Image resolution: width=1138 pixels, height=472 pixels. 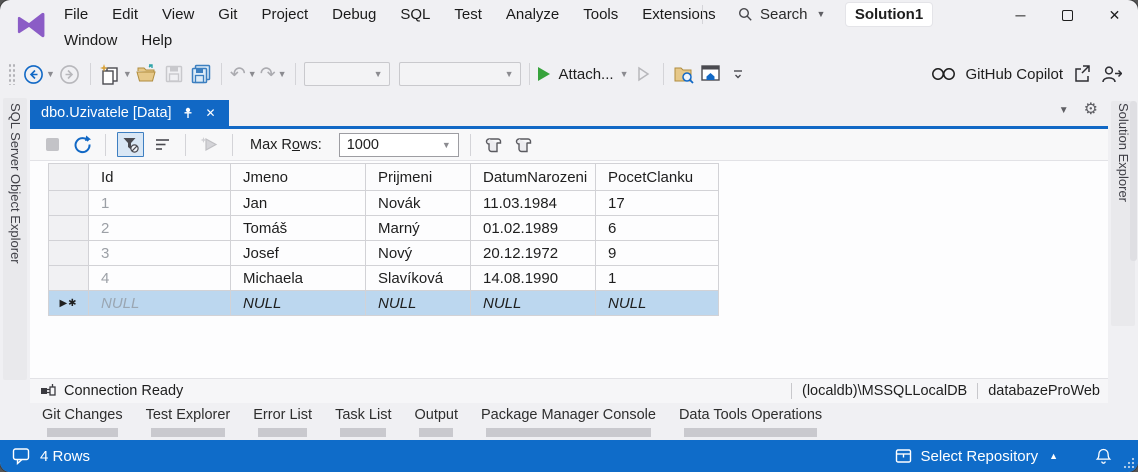 I want to click on menu-debug: Debug, so click(x=354, y=14).